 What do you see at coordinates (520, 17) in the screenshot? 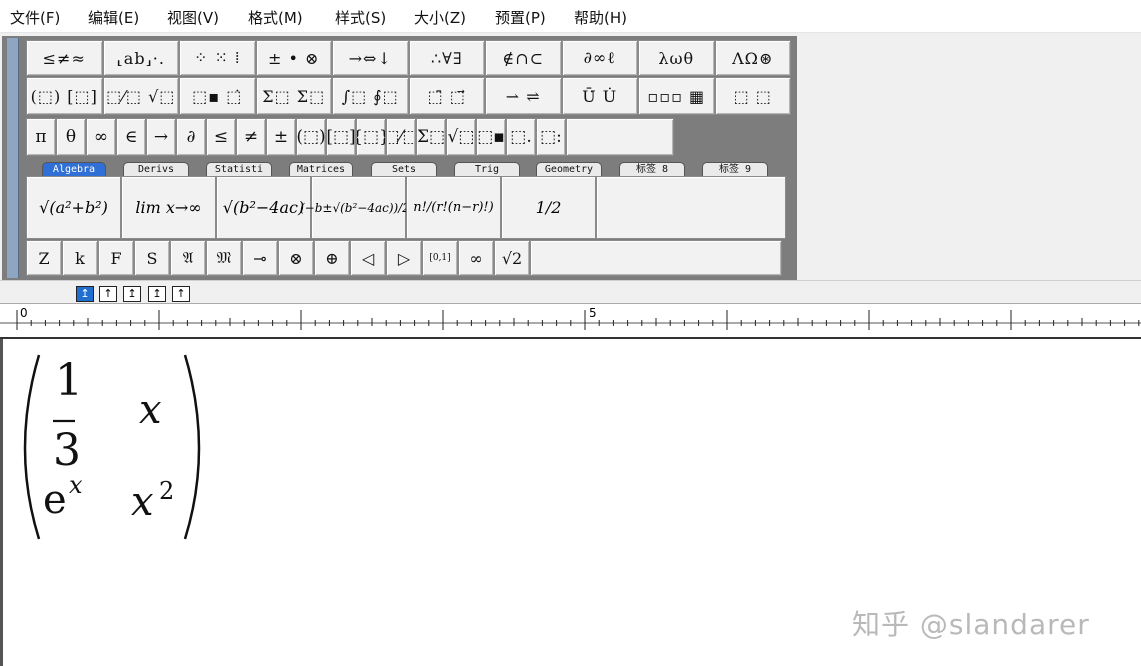
I see `menu-preferences: 预置(P)` at bounding box center [520, 17].